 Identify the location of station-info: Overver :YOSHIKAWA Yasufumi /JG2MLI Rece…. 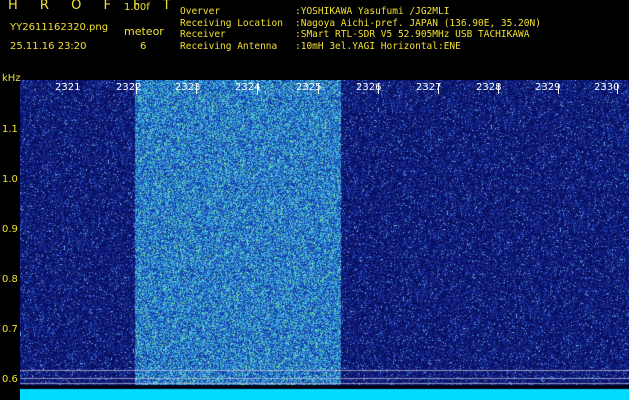
(360, 29).